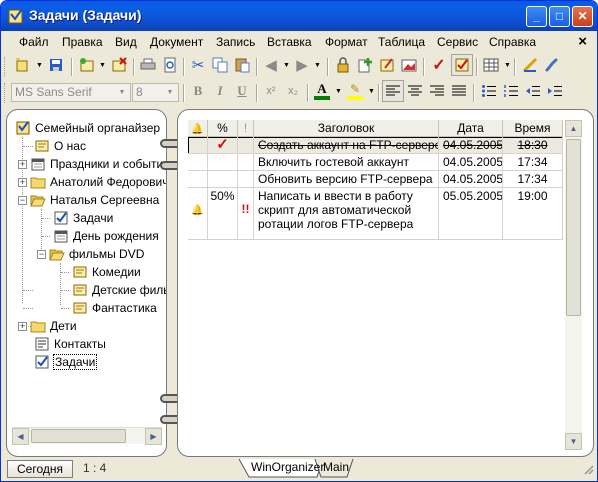  Describe the element at coordinates (83, 218) in the screenshot. I see `tree-item-natalya-tasks: Задачи` at that location.